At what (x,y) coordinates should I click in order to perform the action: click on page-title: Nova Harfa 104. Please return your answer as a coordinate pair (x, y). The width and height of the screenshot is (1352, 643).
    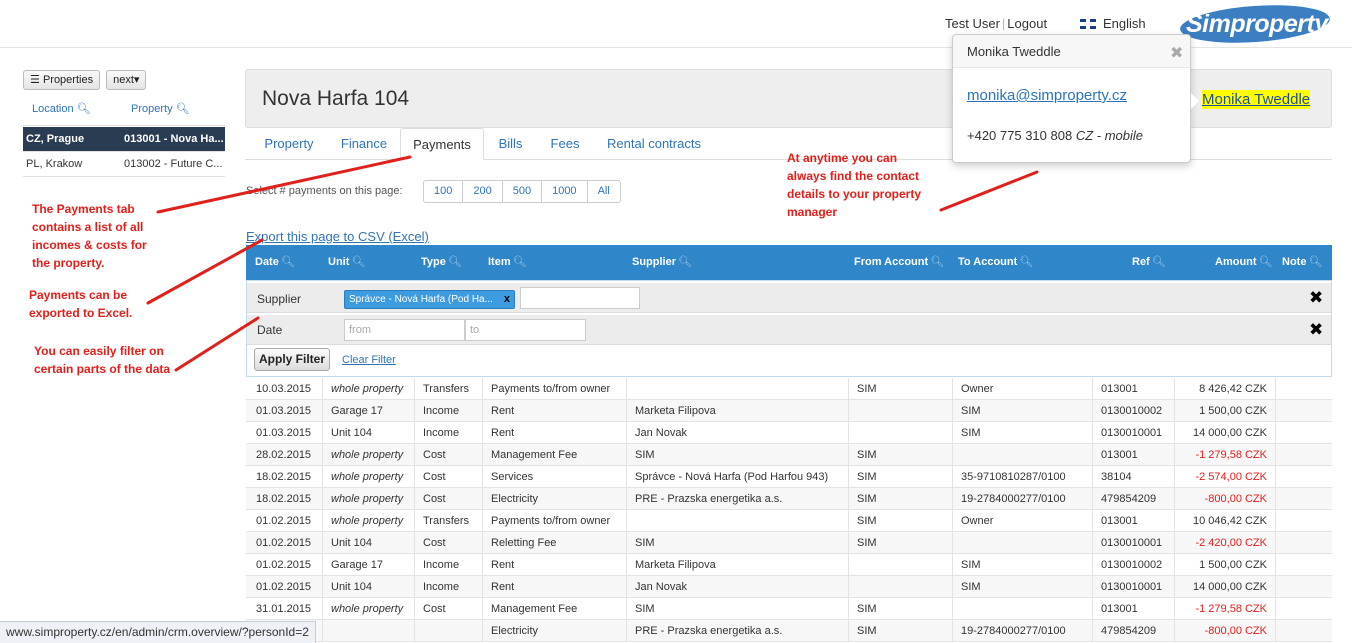
    Looking at the image, I should click on (336, 98).